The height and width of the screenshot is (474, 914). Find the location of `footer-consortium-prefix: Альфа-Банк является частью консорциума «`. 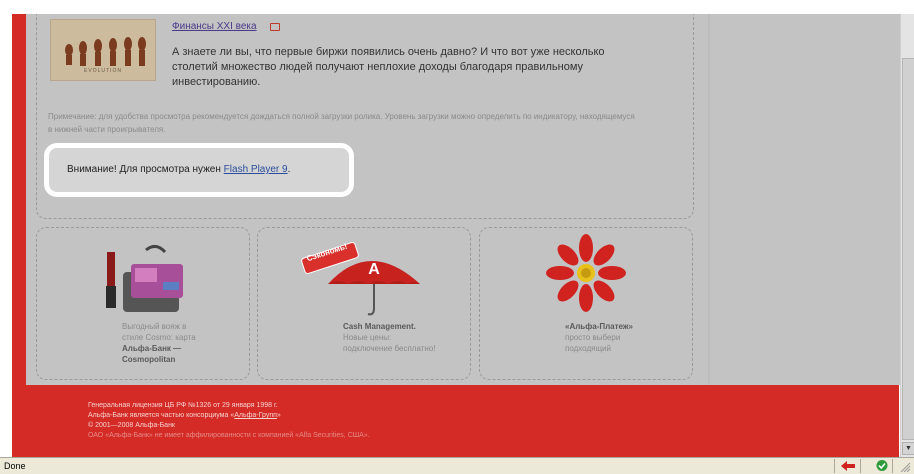

footer-consortium-prefix: Альфа-Банк является частью консорциума « is located at coordinates (161, 415).